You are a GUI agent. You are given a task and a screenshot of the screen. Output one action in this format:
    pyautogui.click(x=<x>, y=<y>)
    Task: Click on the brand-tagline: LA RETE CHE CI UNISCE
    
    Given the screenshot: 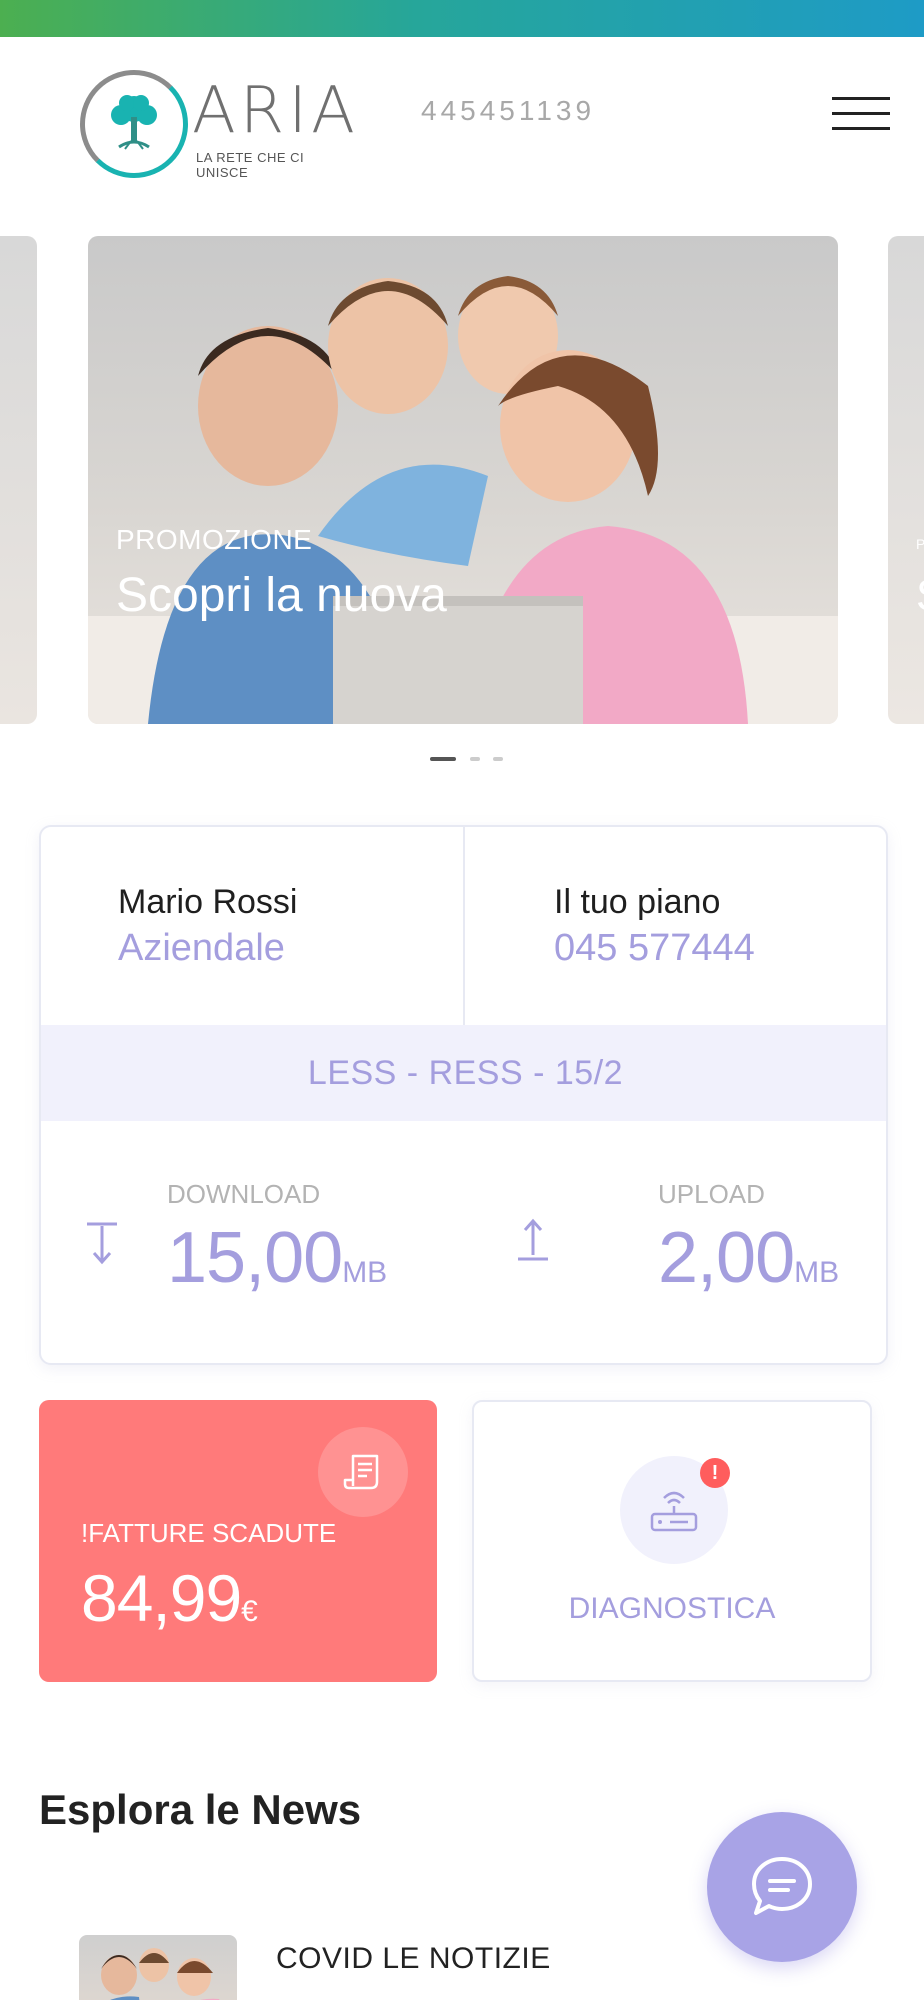 What is the action you would take?
    pyautogui.click(x=250, y=165)
    